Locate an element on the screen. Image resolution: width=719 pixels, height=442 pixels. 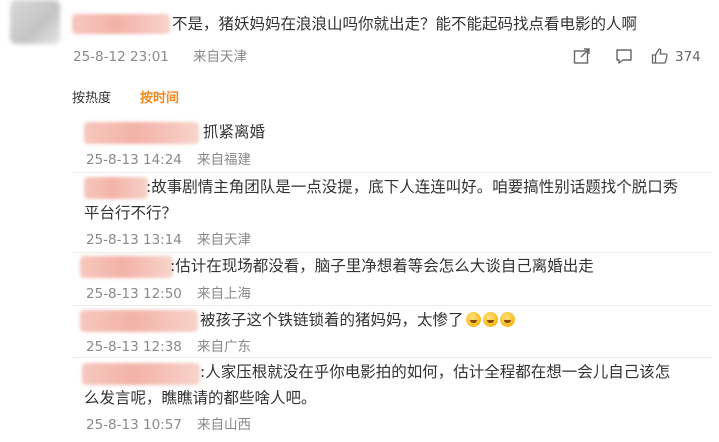
comment-text: 不是，猪妖妈妈在浪浪山吗你就出走？能不能起码找点看电影的人啊 is located at coordinates (405, 24).